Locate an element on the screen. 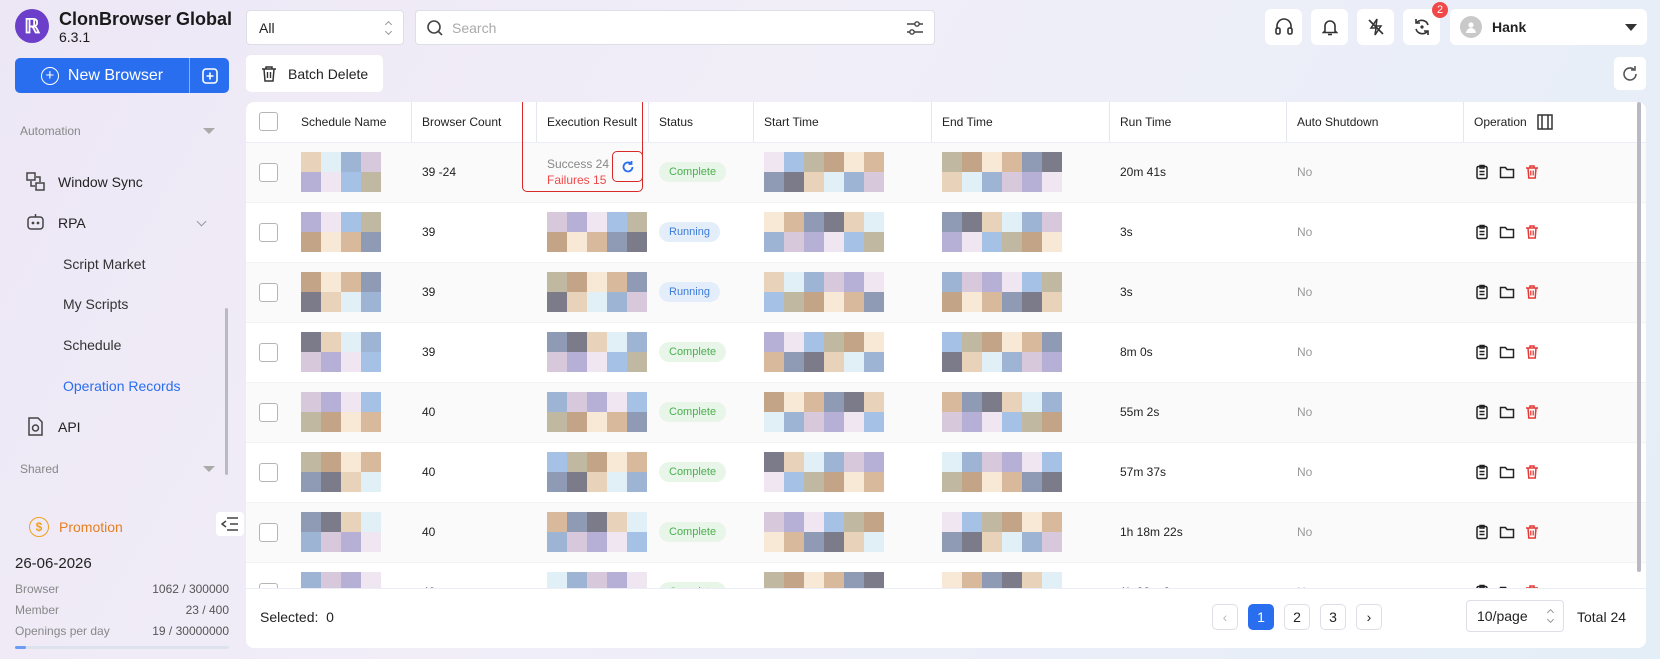 The height and width of the screenshot is (659, 1660). user-menu: Hank is located at coordinates (1548, 27).